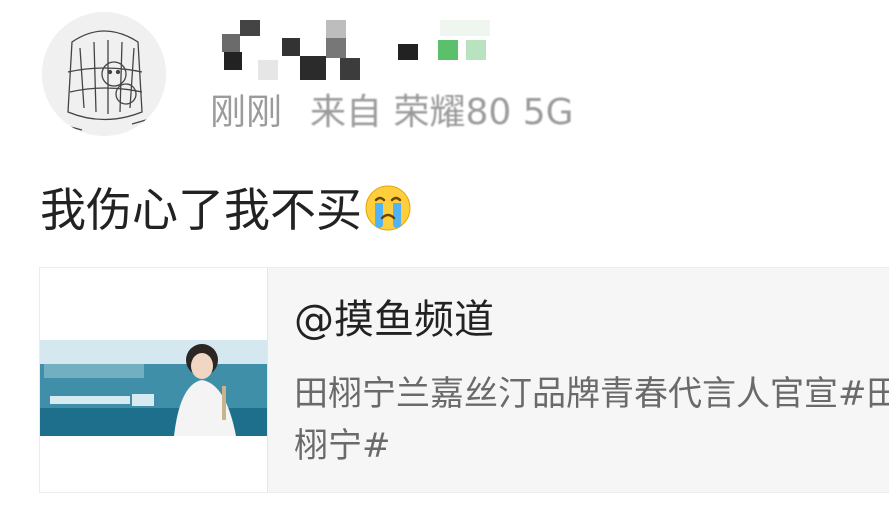 This screenshot has height=516, width=889. What do you see at coordinates (591, 420) in the screenshot?
I see `card-description: 田栩宁兰嘉丝汀品牌青春代言人官宣#田栩宁#` at bounding box center [591, 420].